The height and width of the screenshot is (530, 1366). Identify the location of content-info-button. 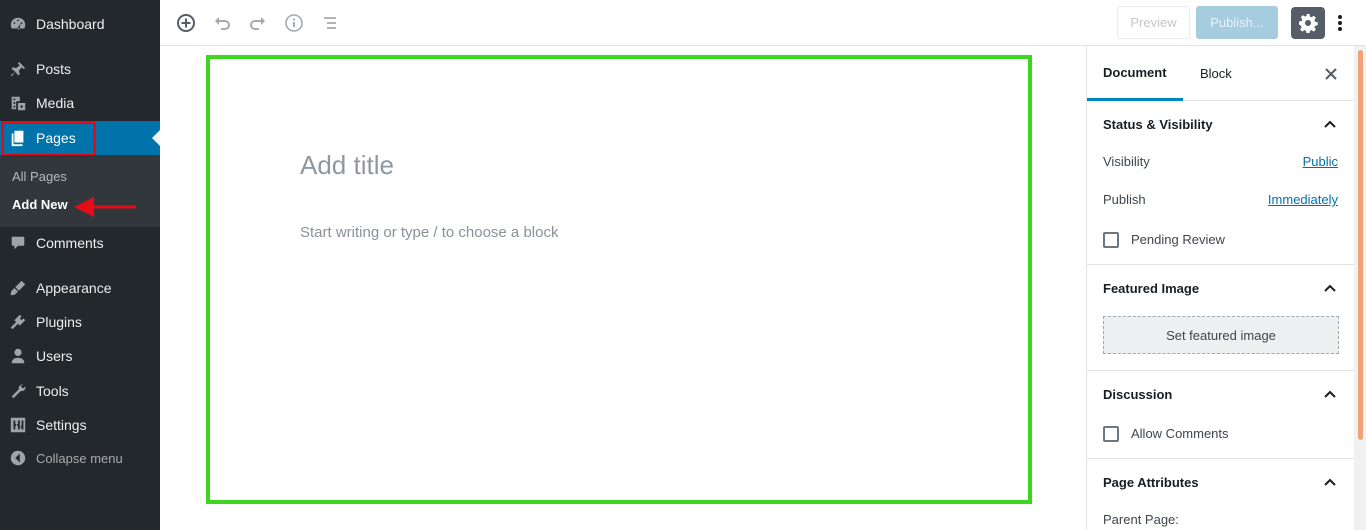
(294, 23).